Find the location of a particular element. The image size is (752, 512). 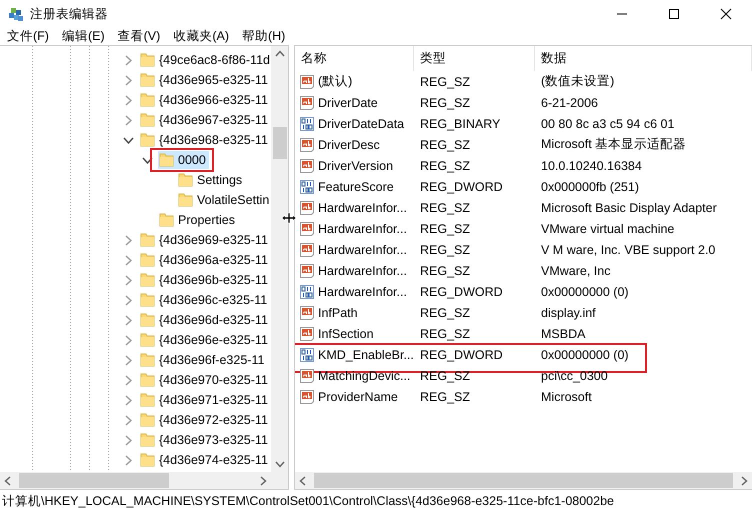

window-title: 注册表编辑器 is located at coordinates (69, 14).